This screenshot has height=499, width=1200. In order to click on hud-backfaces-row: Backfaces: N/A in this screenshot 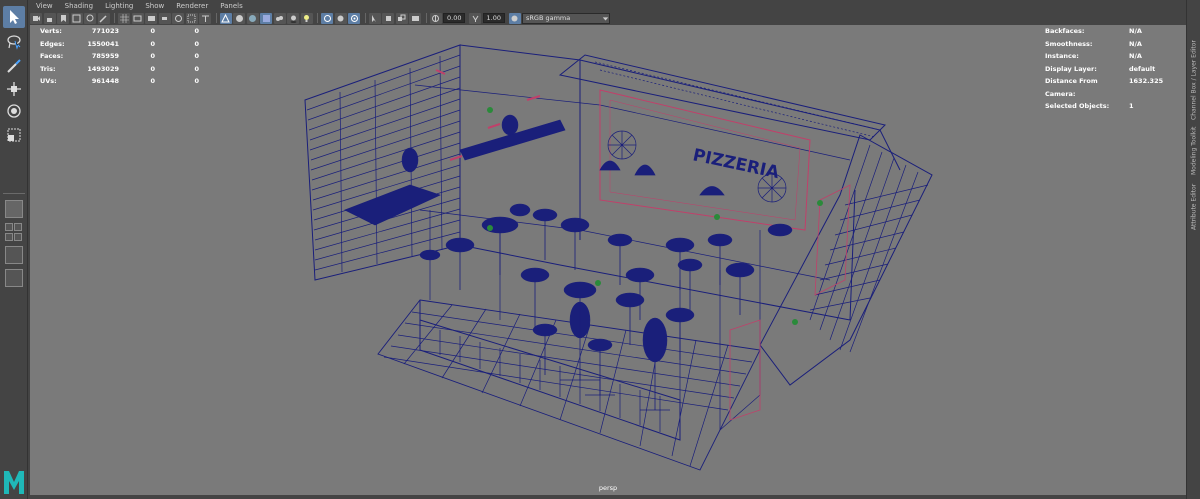, I will do `click(1104, 31)`.